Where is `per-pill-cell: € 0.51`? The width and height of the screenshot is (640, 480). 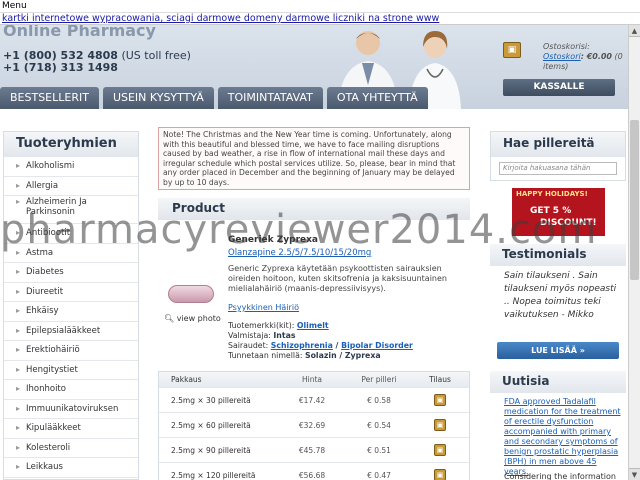
per-pill-cell: € 0.51 is located at coordinates (379, 450).